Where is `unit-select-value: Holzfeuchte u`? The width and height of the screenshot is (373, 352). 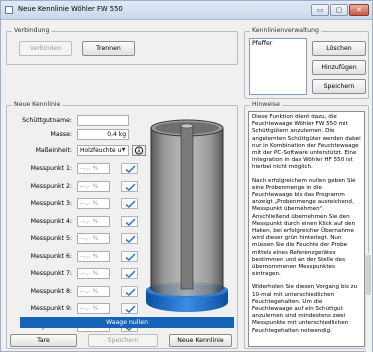 unit-select-value: Holzfeuchte u is located at coordinates (101, 150).